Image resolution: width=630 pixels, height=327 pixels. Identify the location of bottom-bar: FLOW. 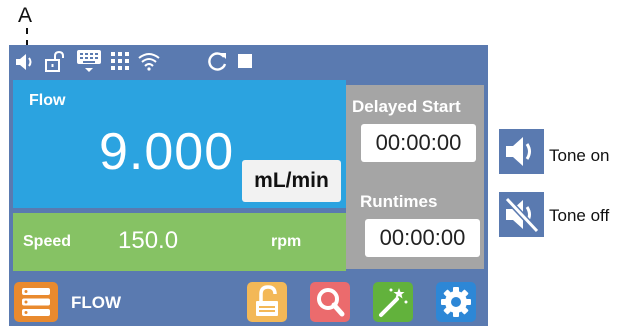
(248, 301).